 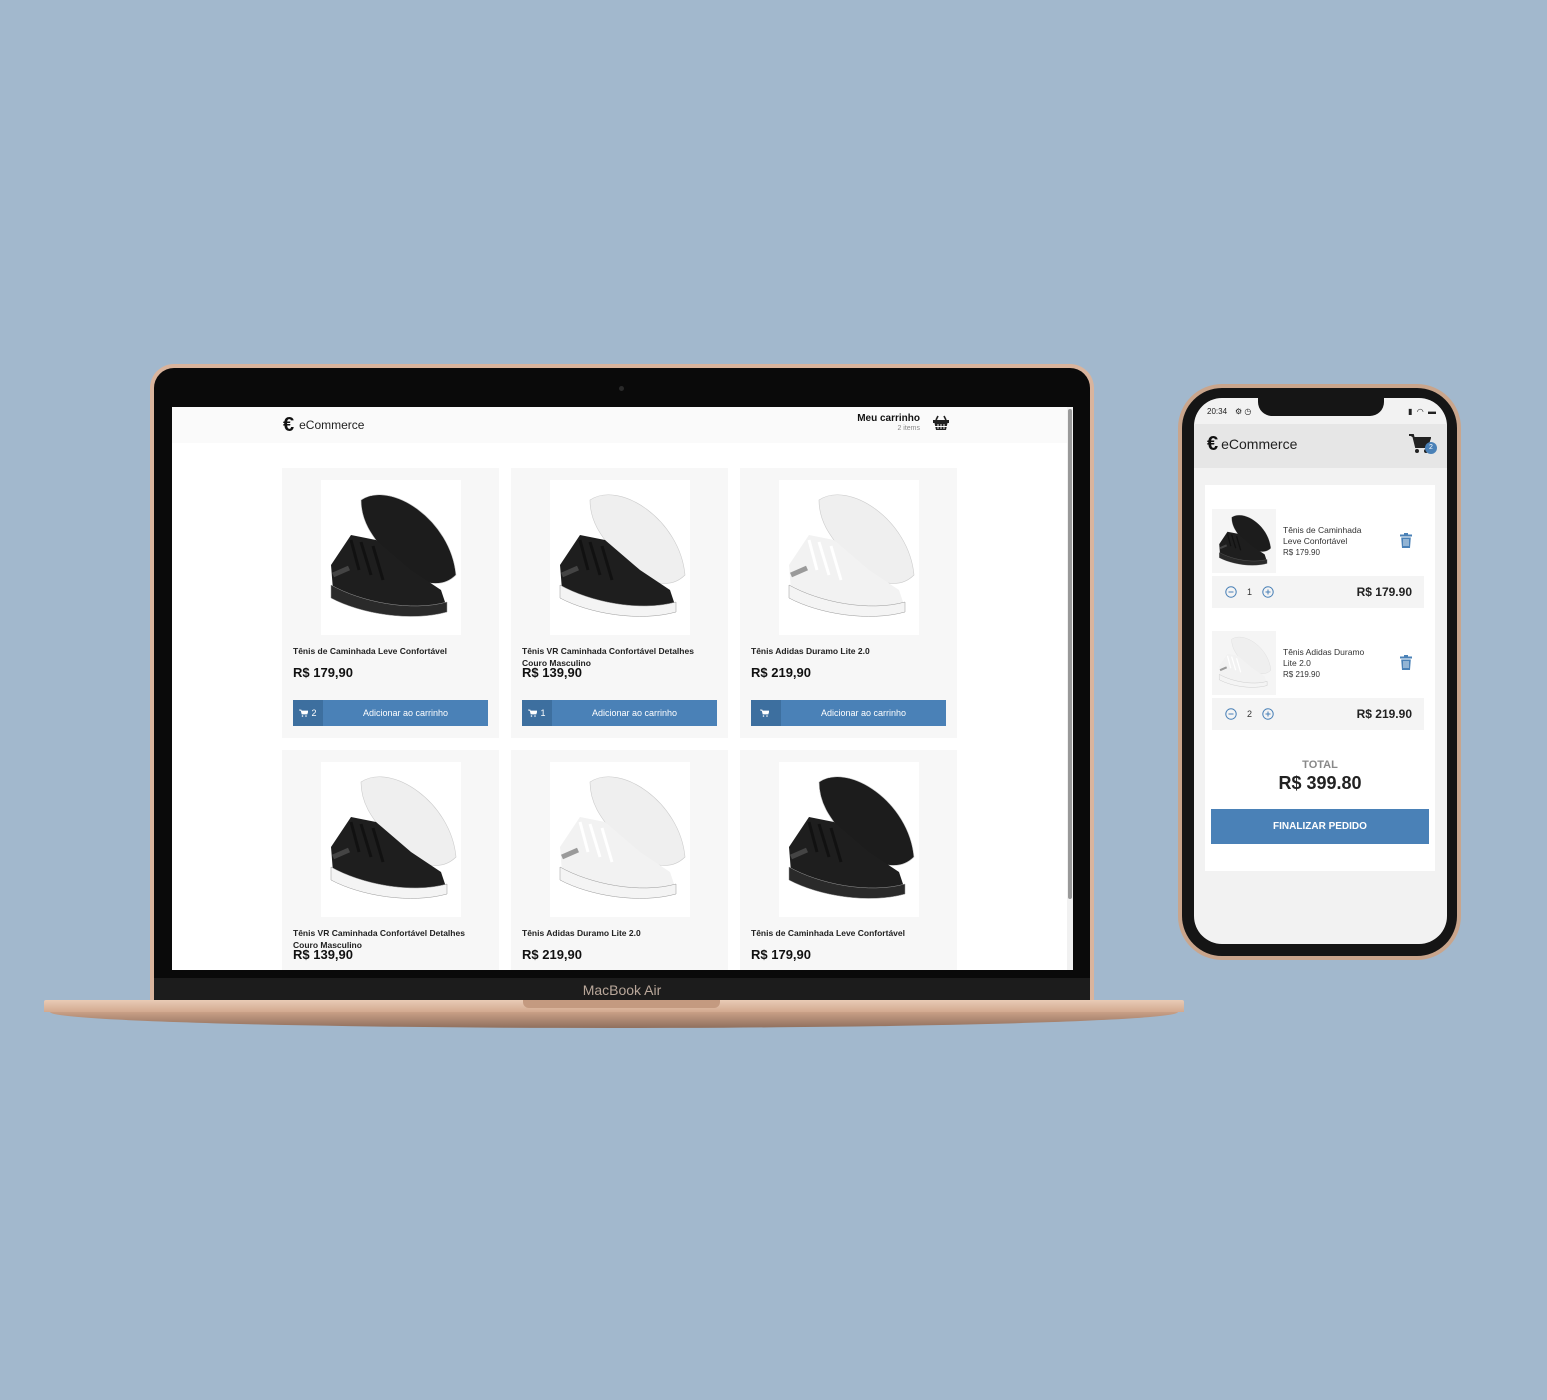 I want to click on phone-header: € eCommerce 2, so click(x=1320, y=446).